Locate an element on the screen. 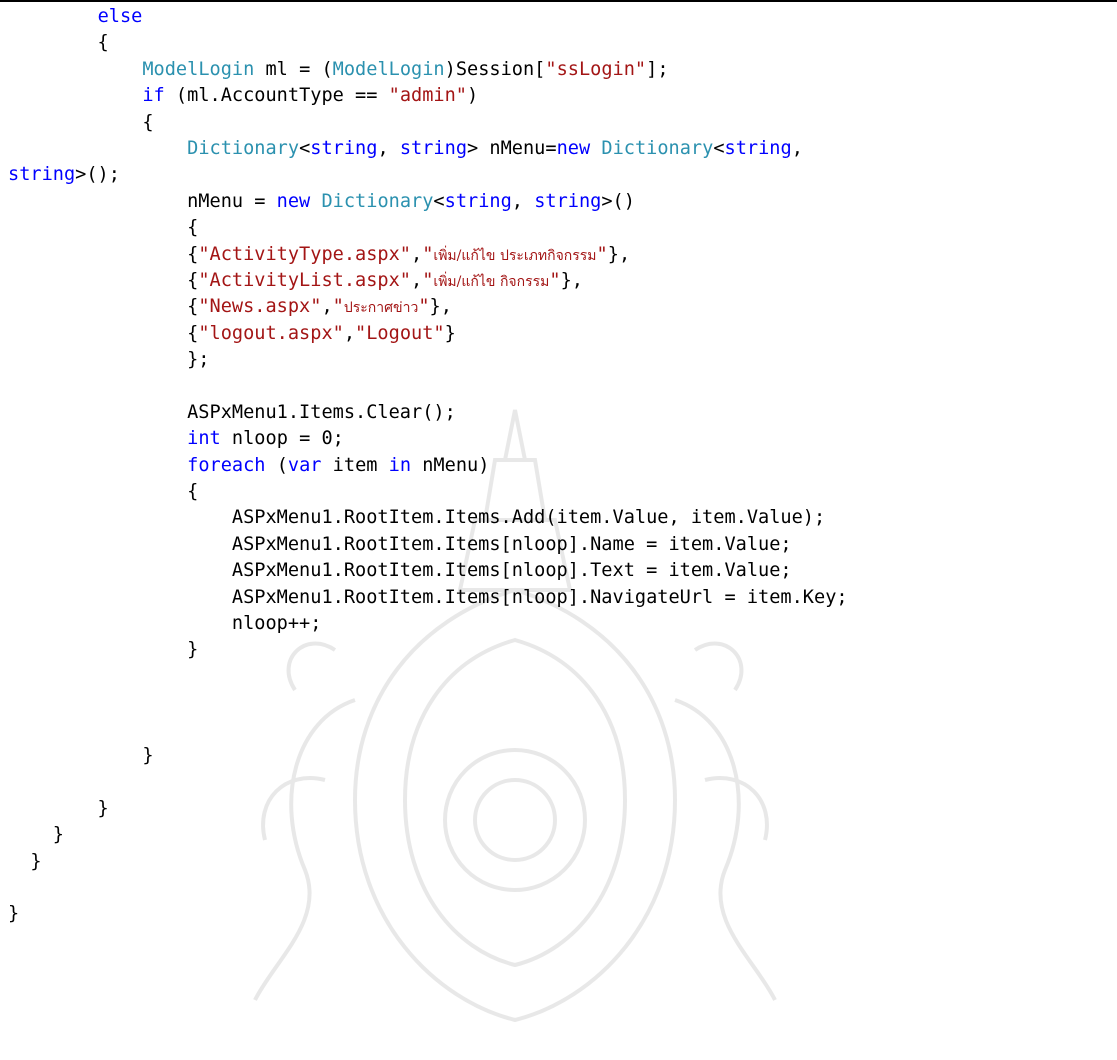  code-token: ( is located at coordinates (276, 465).